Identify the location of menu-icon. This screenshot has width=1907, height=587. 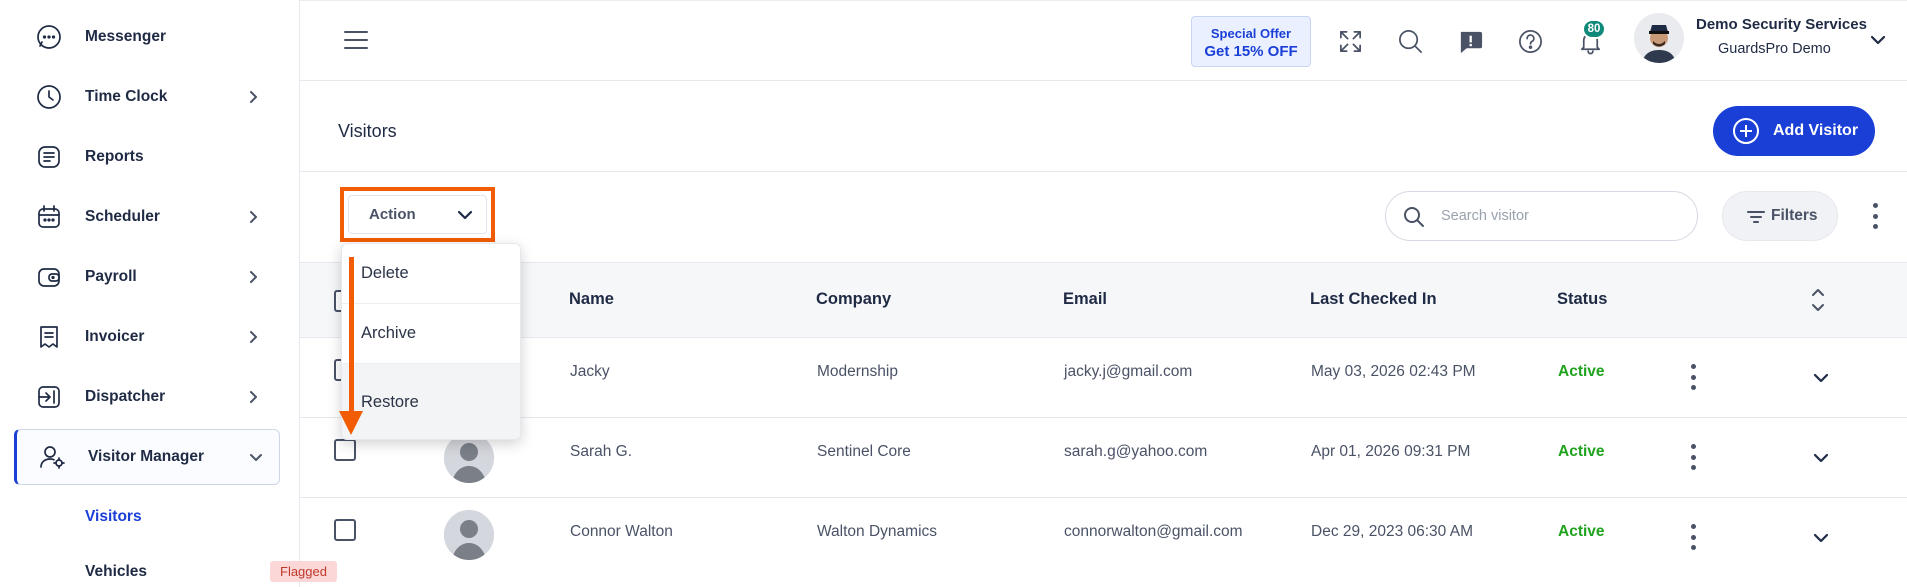
(356, 41).